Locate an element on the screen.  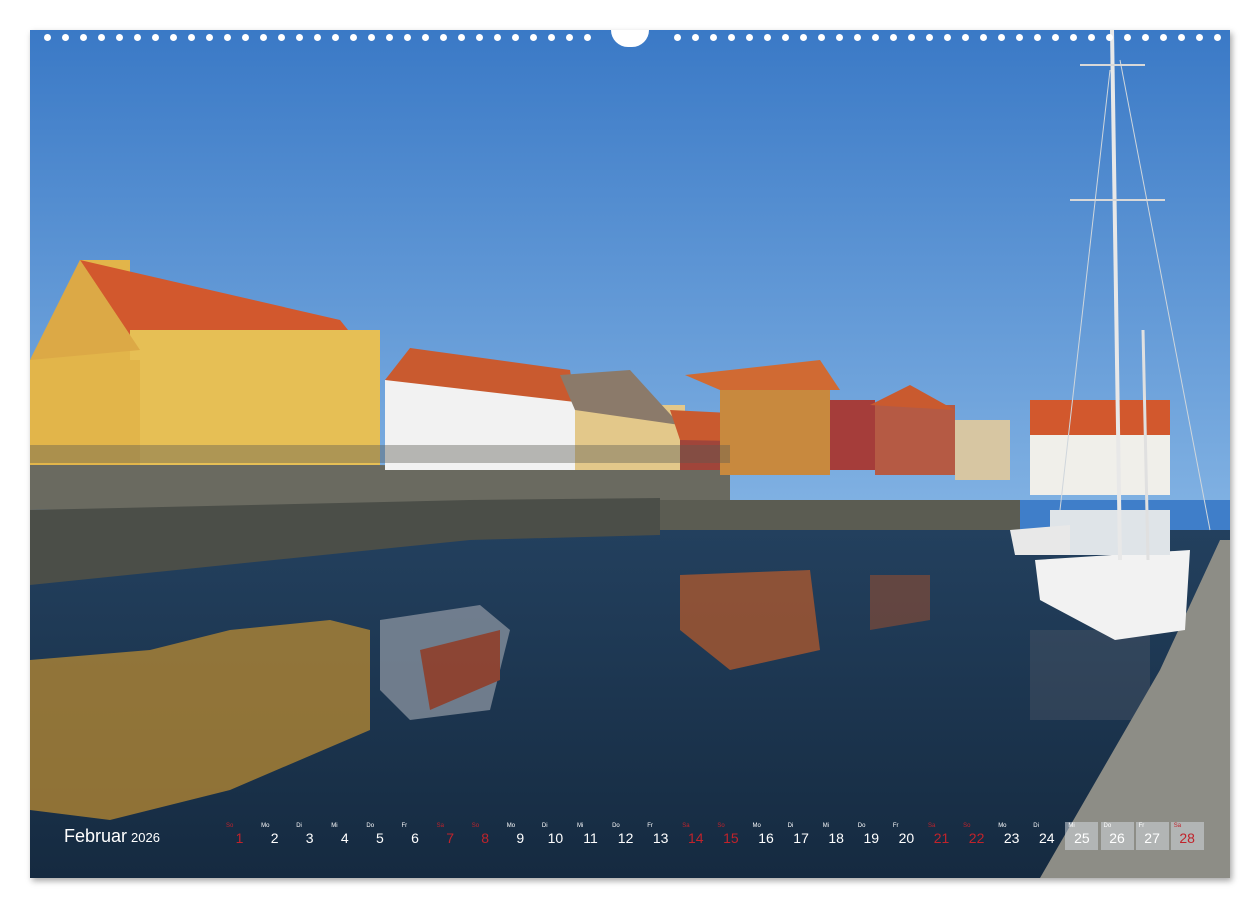
calendar-day: Mi 4 is located at coordinates (344, 836).